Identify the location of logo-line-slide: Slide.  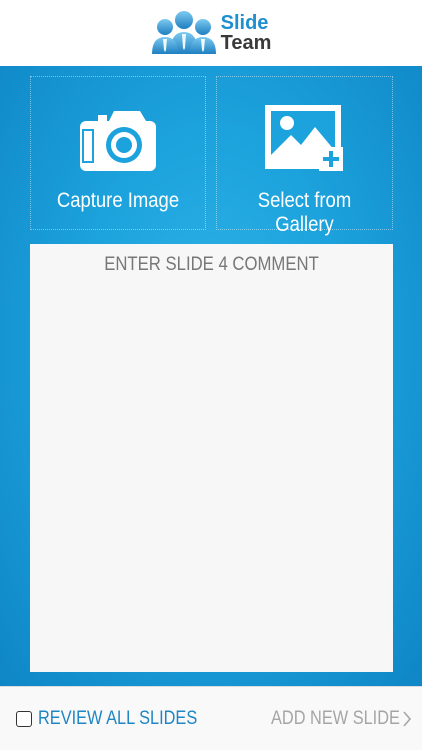
(244, 23).